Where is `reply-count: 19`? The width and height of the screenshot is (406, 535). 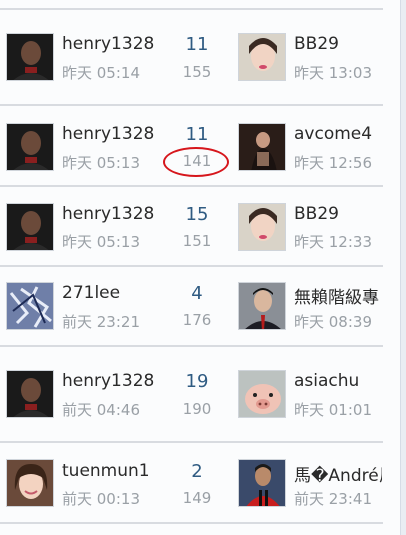
reply-count: 19 is located at coordinates (197, 381).